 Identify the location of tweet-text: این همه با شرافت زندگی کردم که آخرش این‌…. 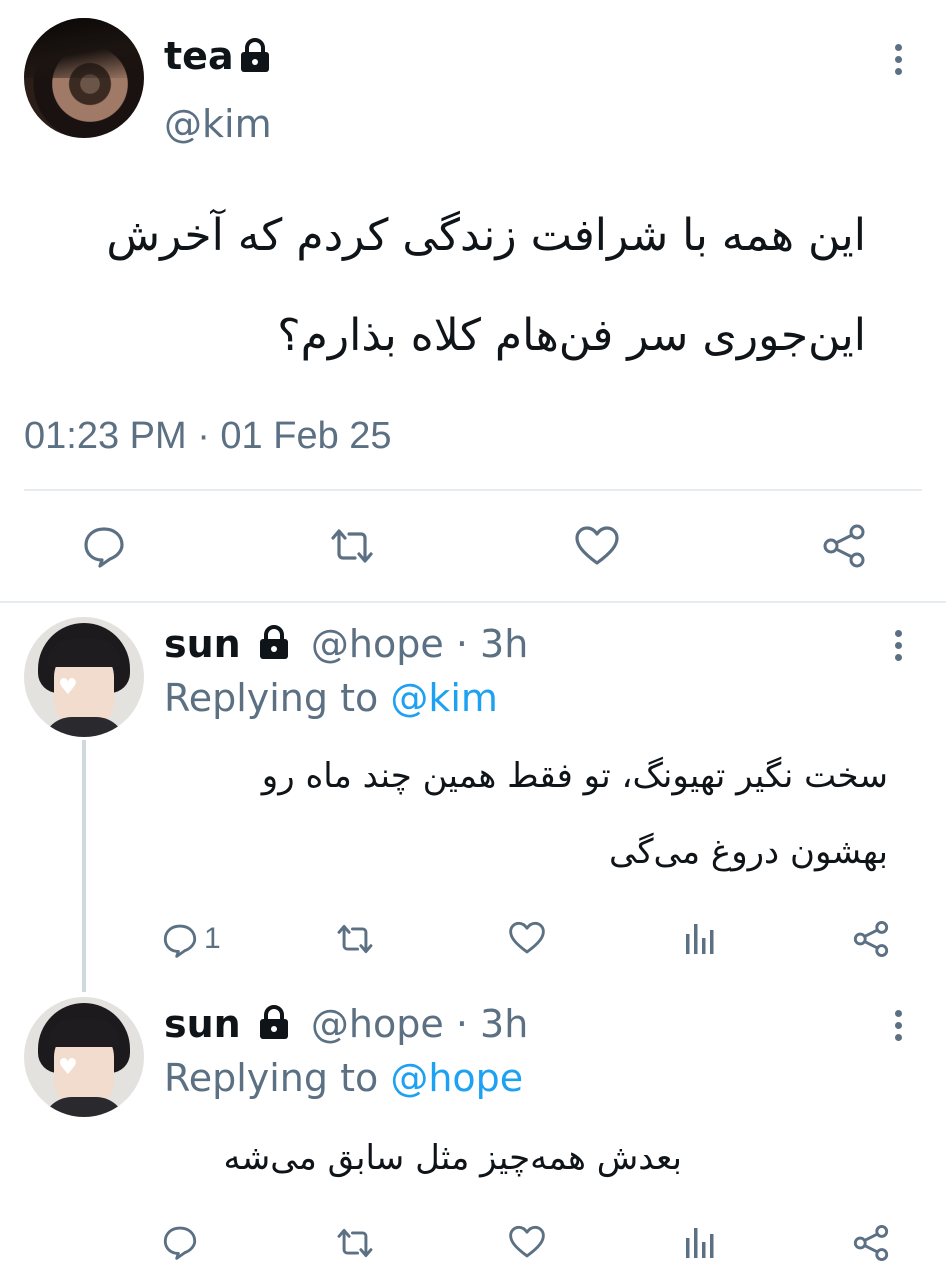
(441, 286).